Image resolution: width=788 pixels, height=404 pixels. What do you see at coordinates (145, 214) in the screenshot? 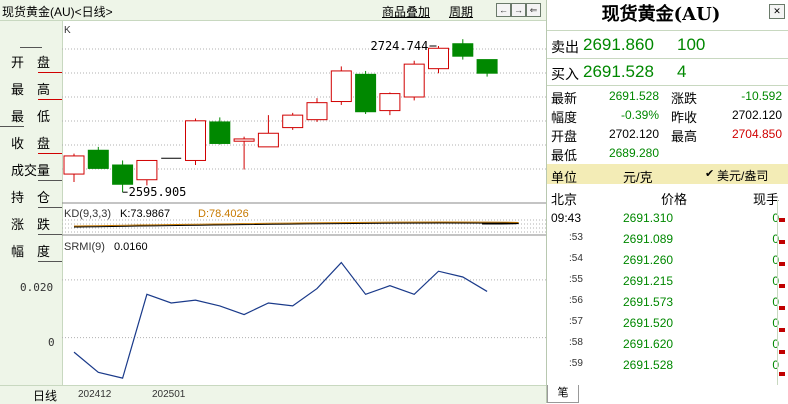
I see `kd-k-value: K:73.9867` at bounding box center [145, 214].